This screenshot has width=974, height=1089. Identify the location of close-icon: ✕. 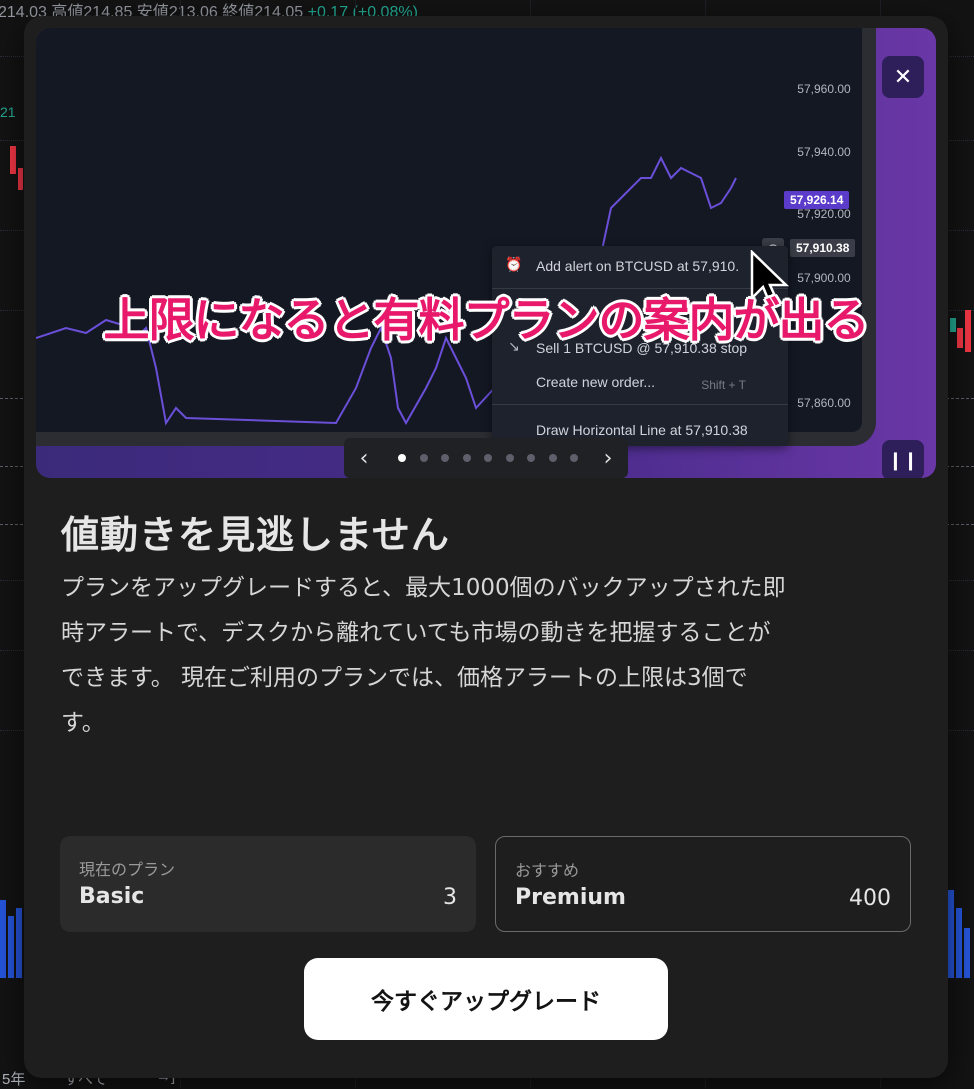
(903, 77).